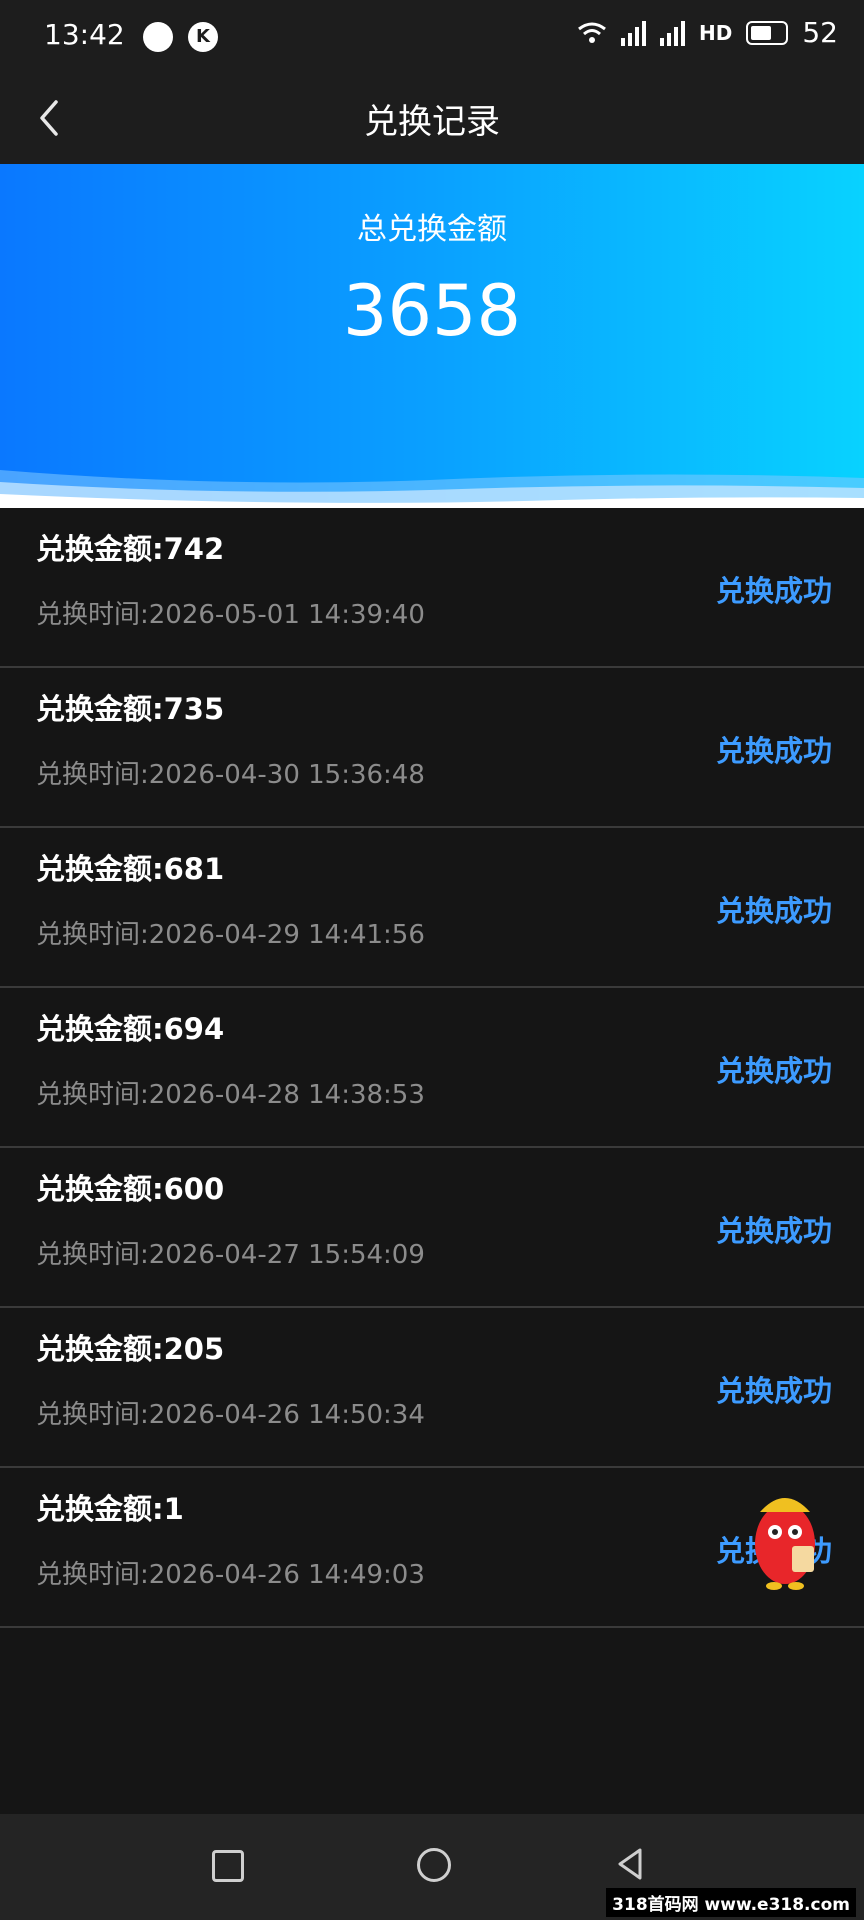  Describe the element at coordinates (432, 229) in the screenshot. I see `total-label: 总兑换金额` at that location.